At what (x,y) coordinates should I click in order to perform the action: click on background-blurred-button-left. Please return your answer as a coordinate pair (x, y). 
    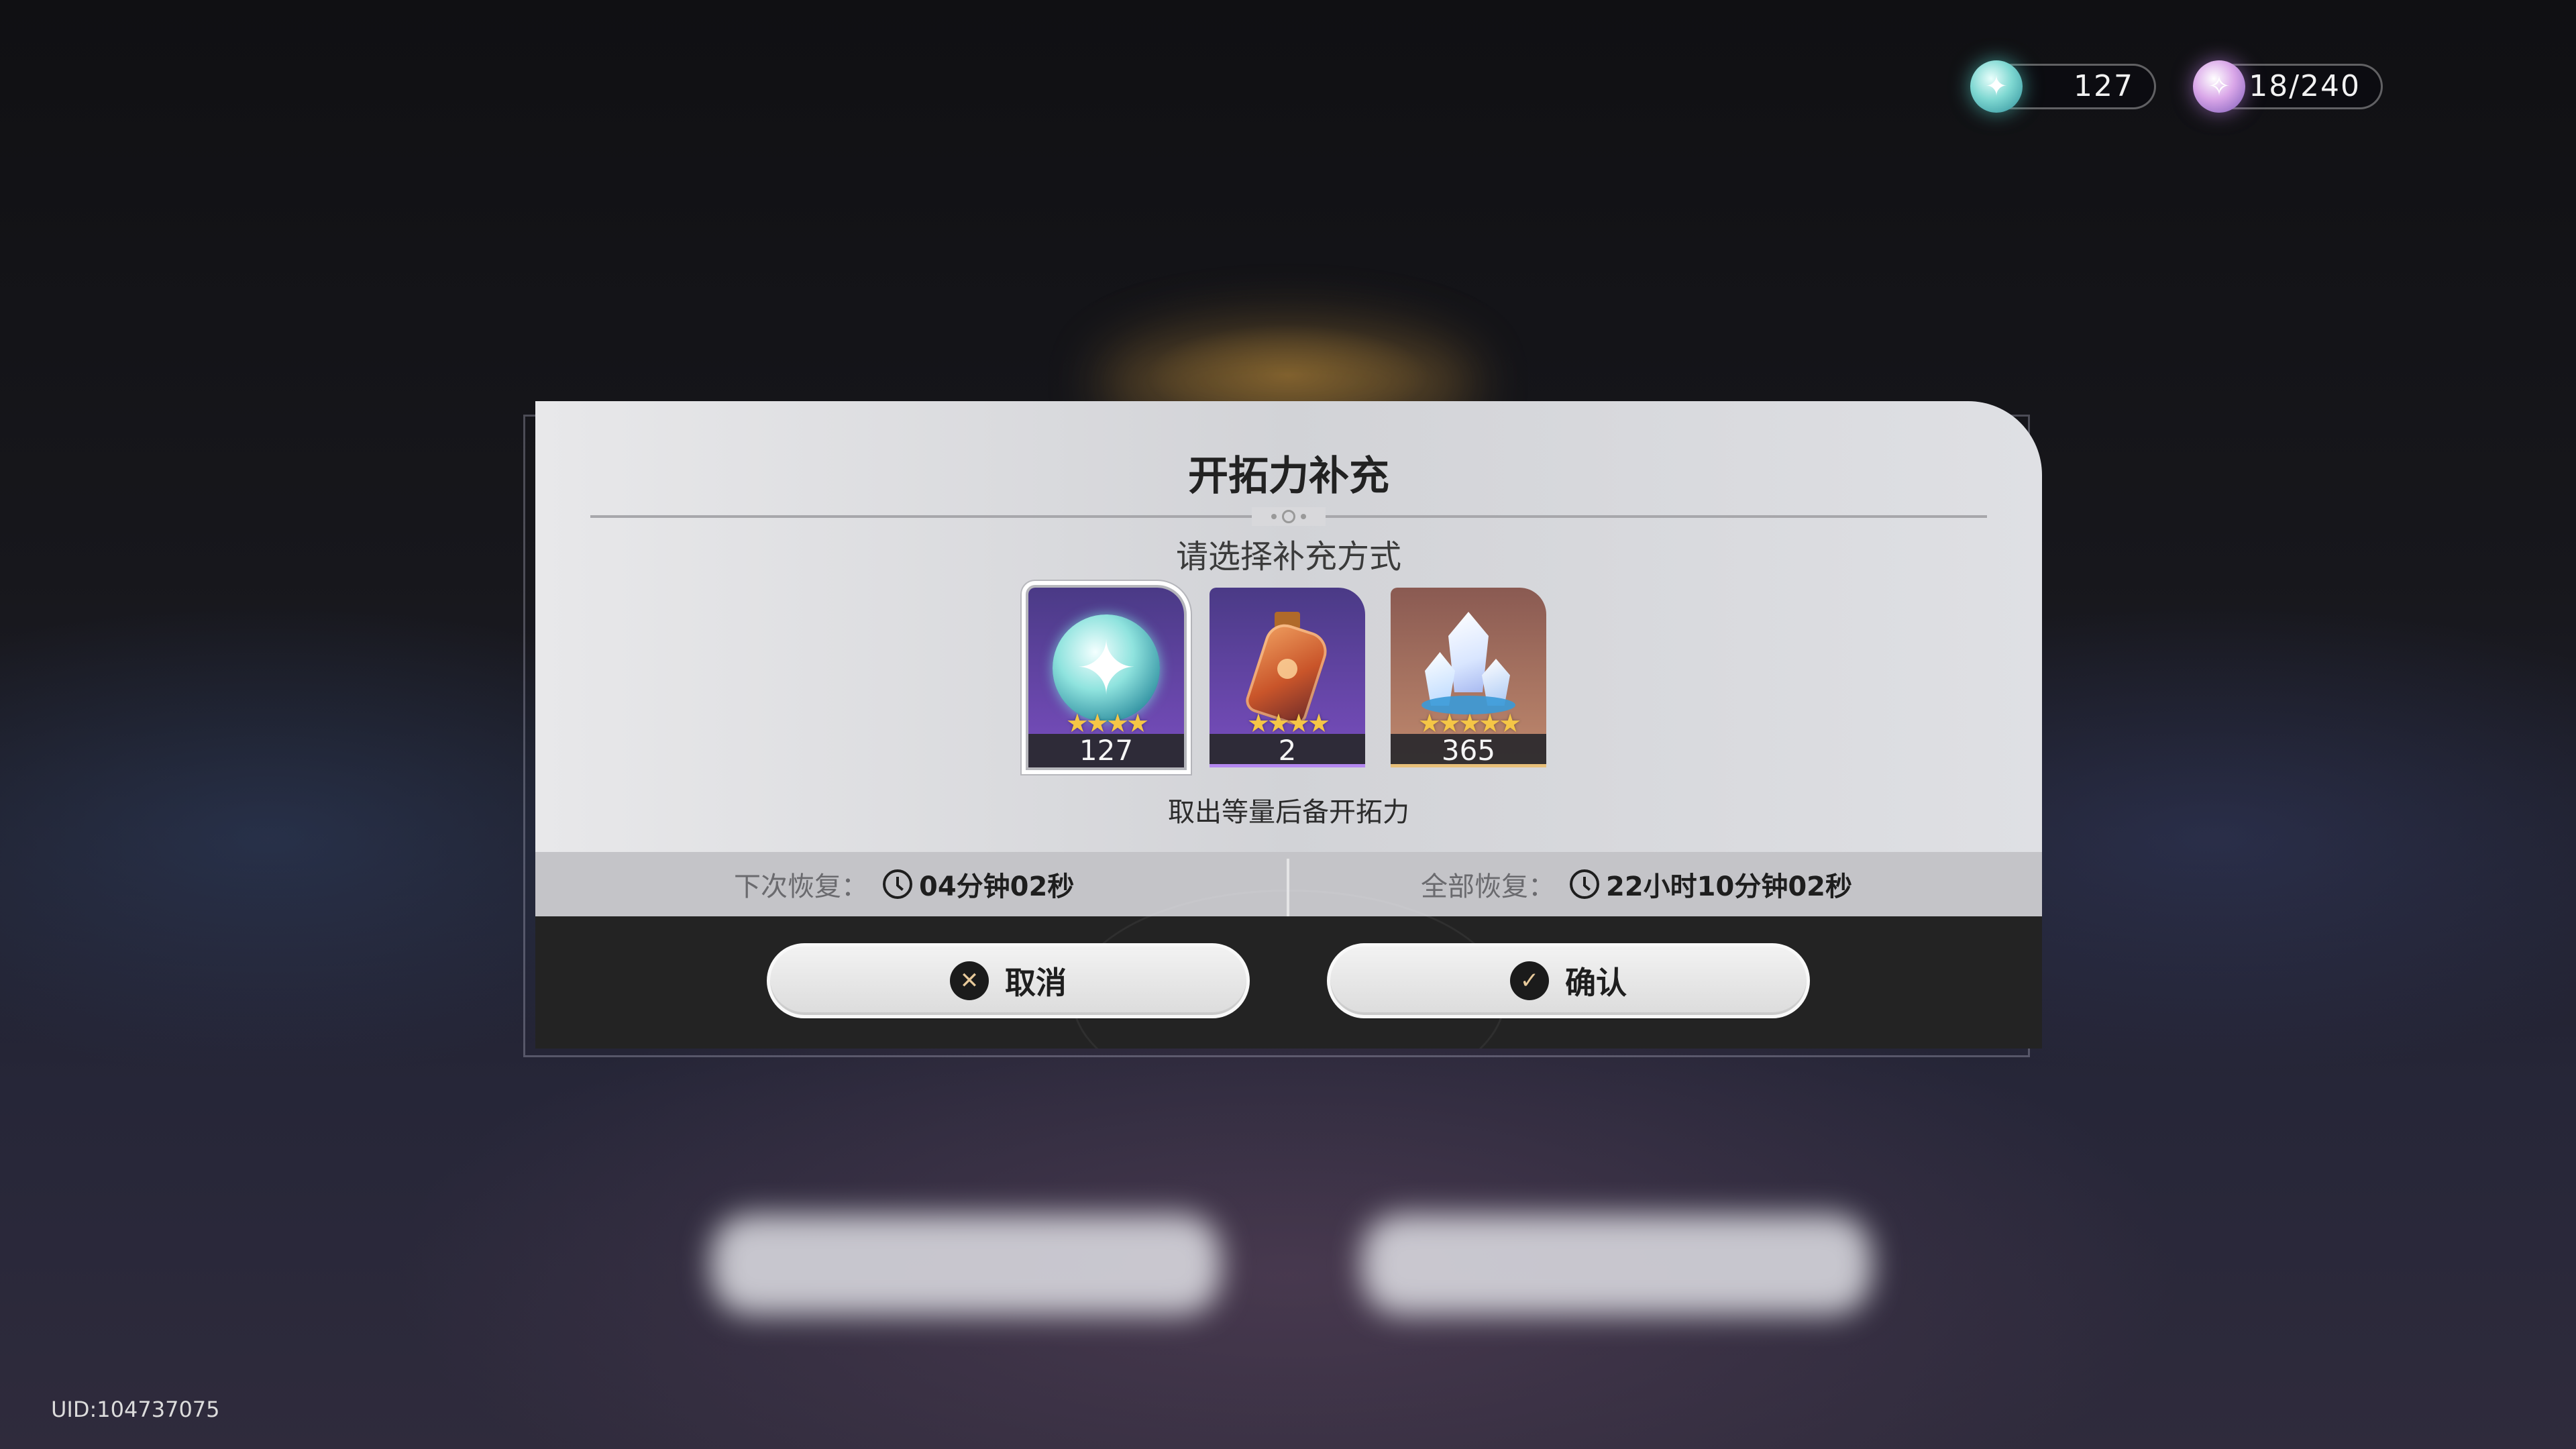
    Looking at the image, I should click on (966, 1264).